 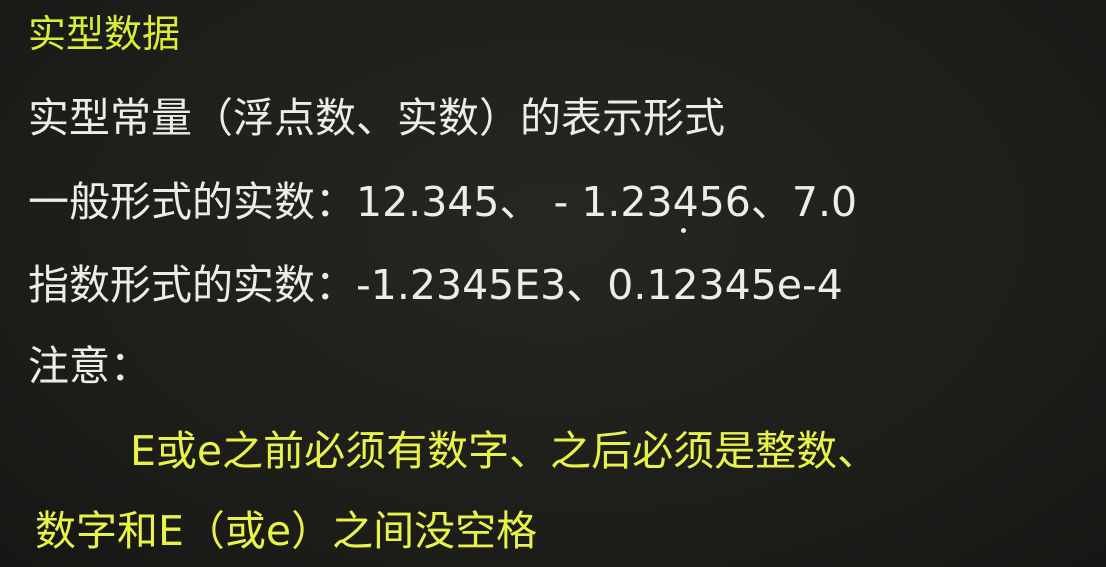 I want to click on note-rule-1: E或e之前必须有数字、之后必须是整数、, so click(x=504, y=451).